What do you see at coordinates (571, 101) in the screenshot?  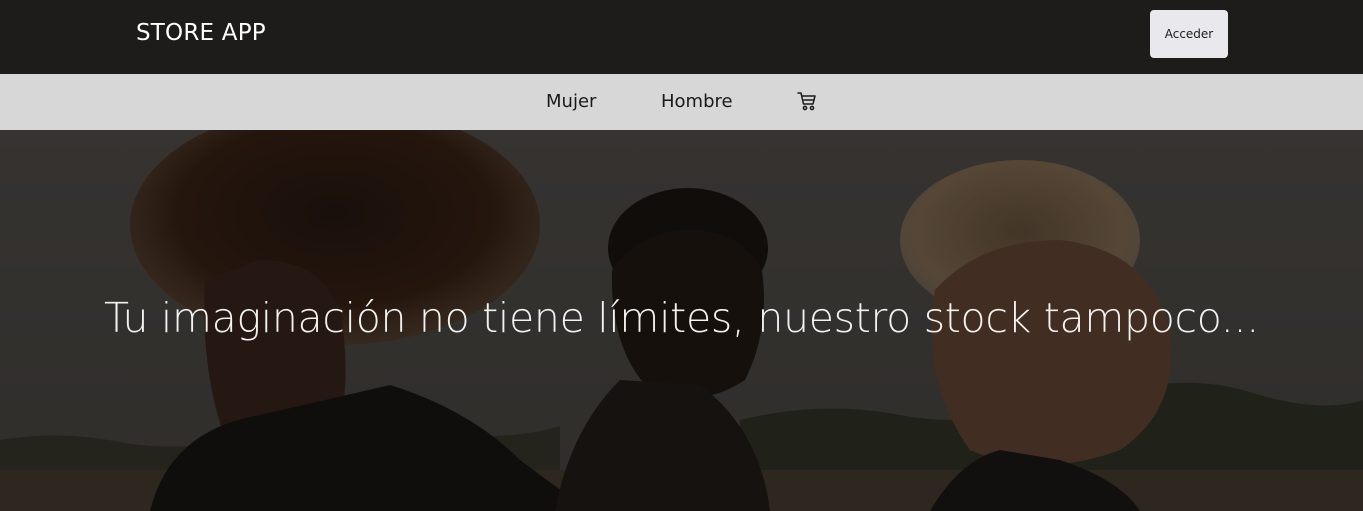 I see `nav-link-mujer: Mujer` at bounding box center [571, 101].